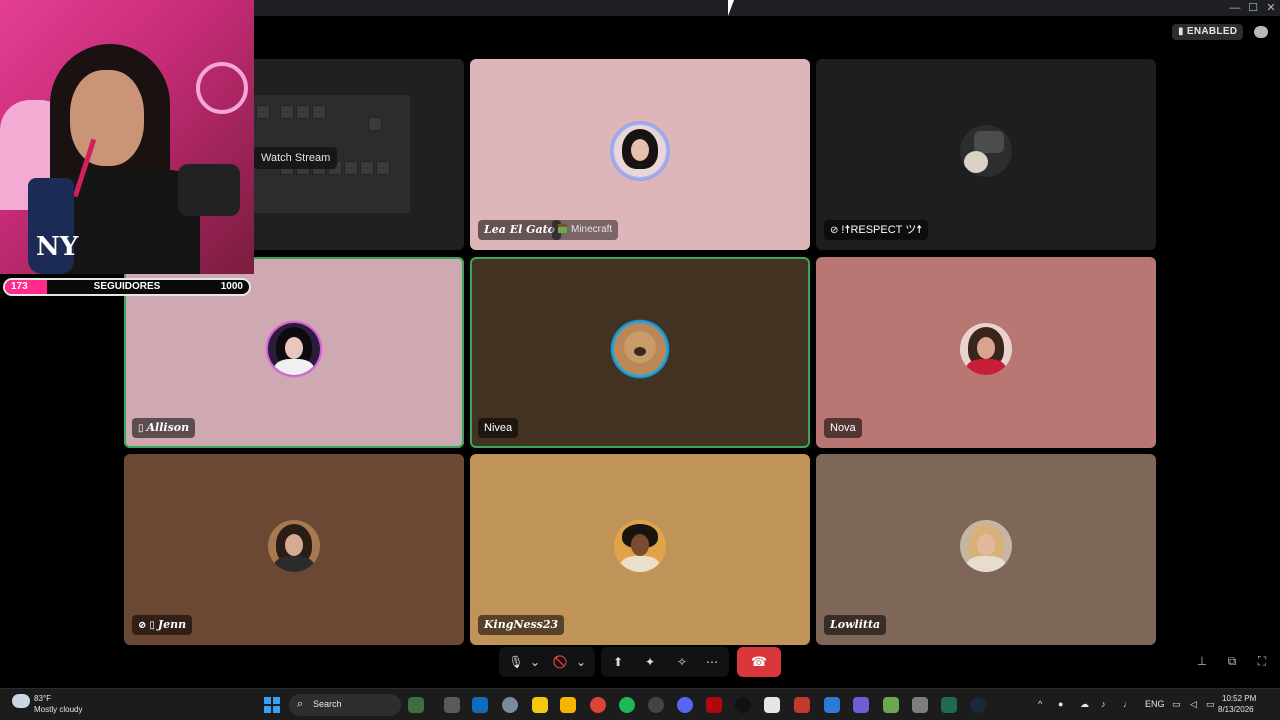  What do you see at coordinates (1232, 661) in the screenshot?
I see `popout-icon: ⧉` at bounding box center [1232, 661].